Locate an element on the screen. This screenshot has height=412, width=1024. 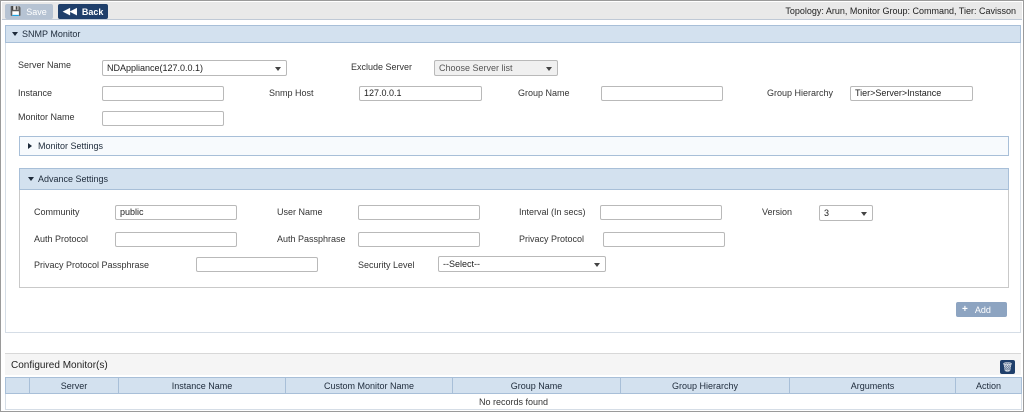
user-name-label: User Name is located at coordinates (300, 212).